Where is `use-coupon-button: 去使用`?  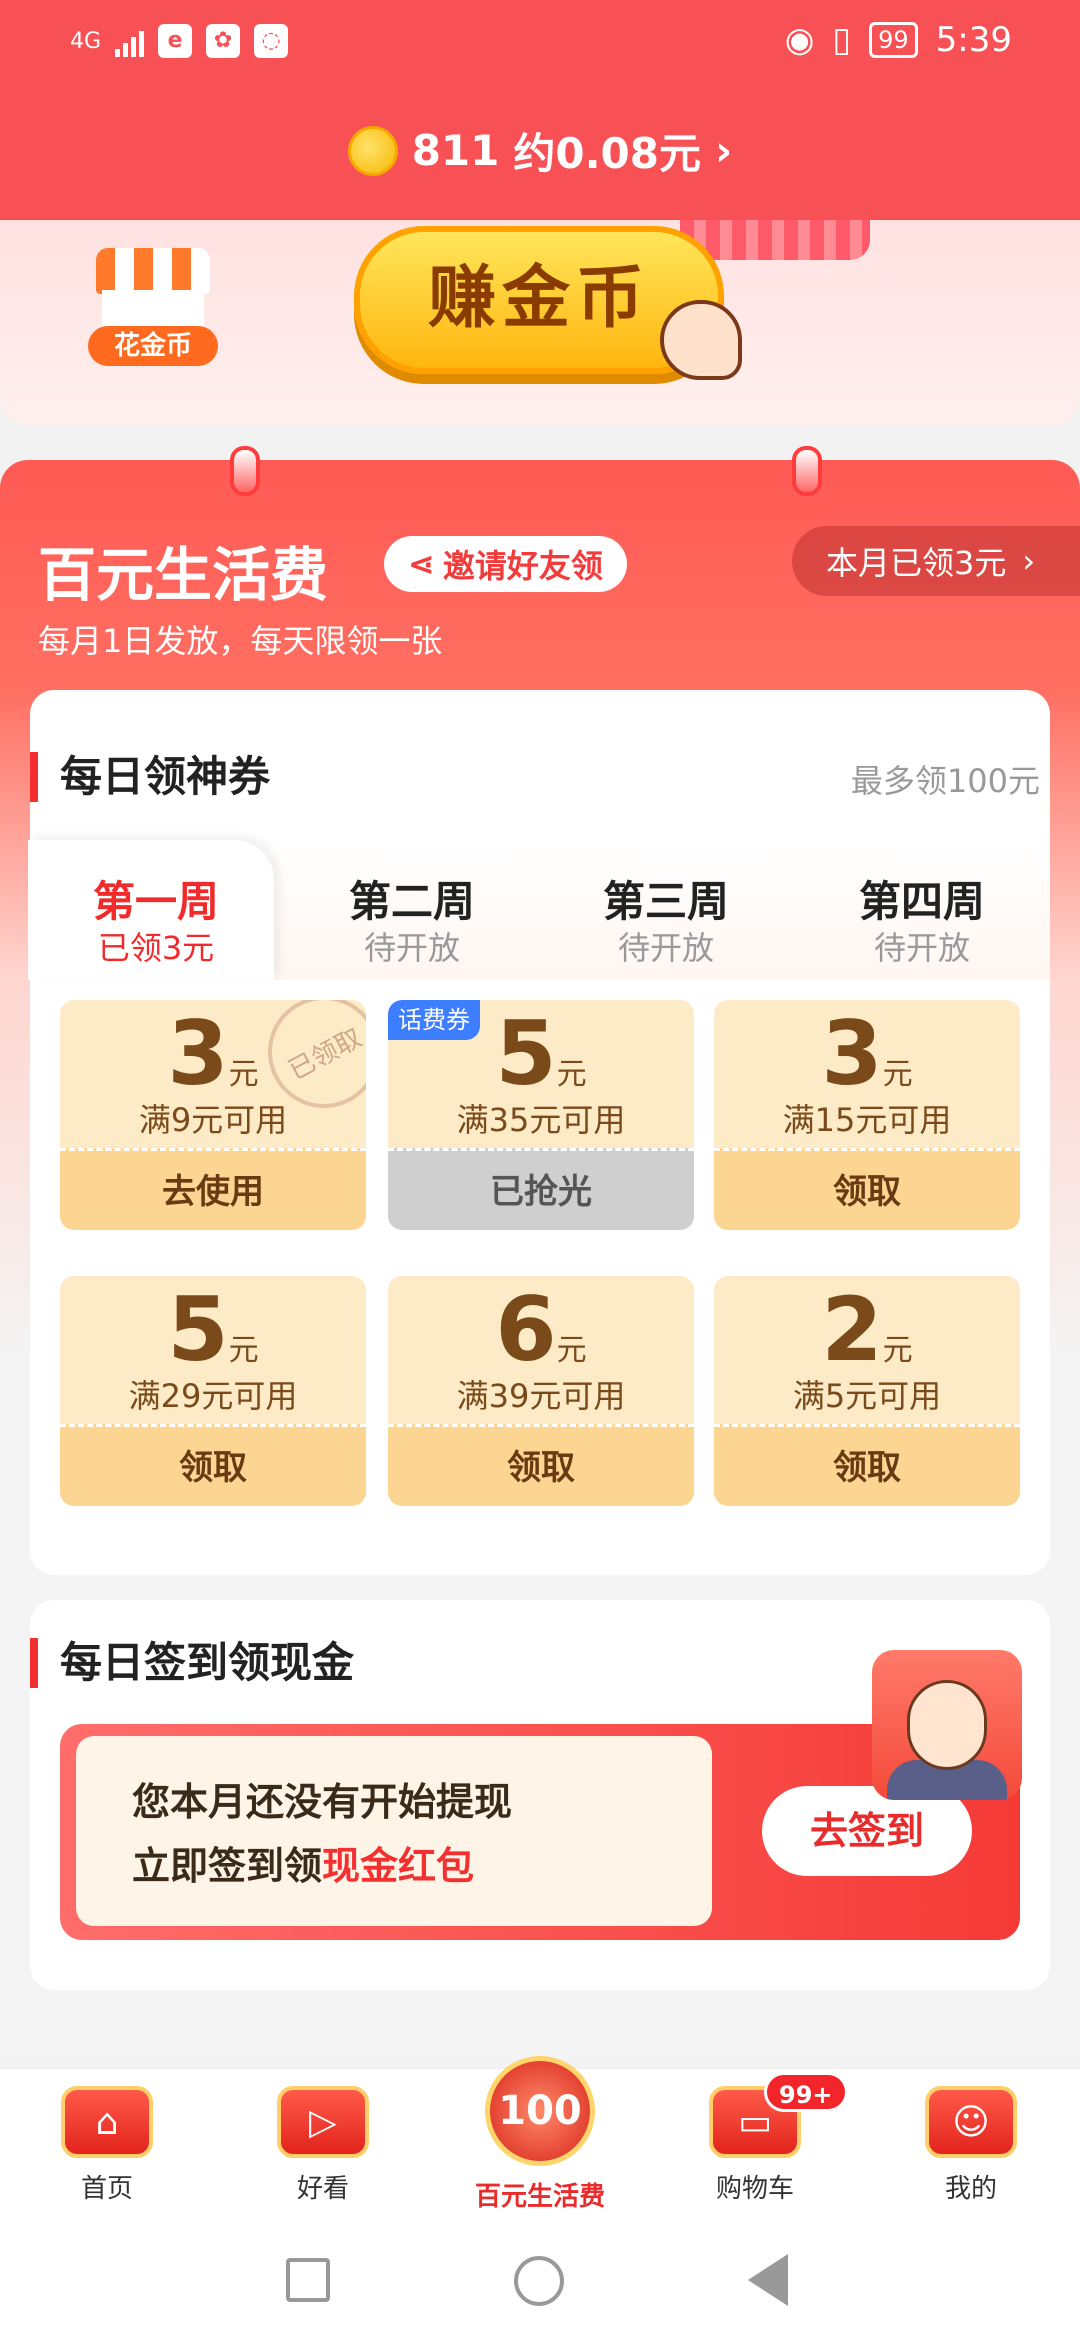
use-coupon-button: 去使用 is located at coordinates (213, 1189).